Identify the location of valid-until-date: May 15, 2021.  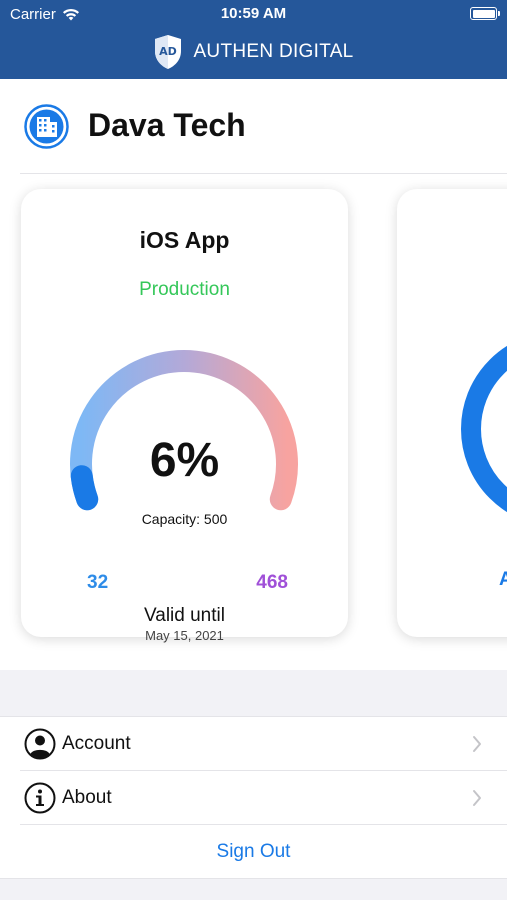
(184, 635).